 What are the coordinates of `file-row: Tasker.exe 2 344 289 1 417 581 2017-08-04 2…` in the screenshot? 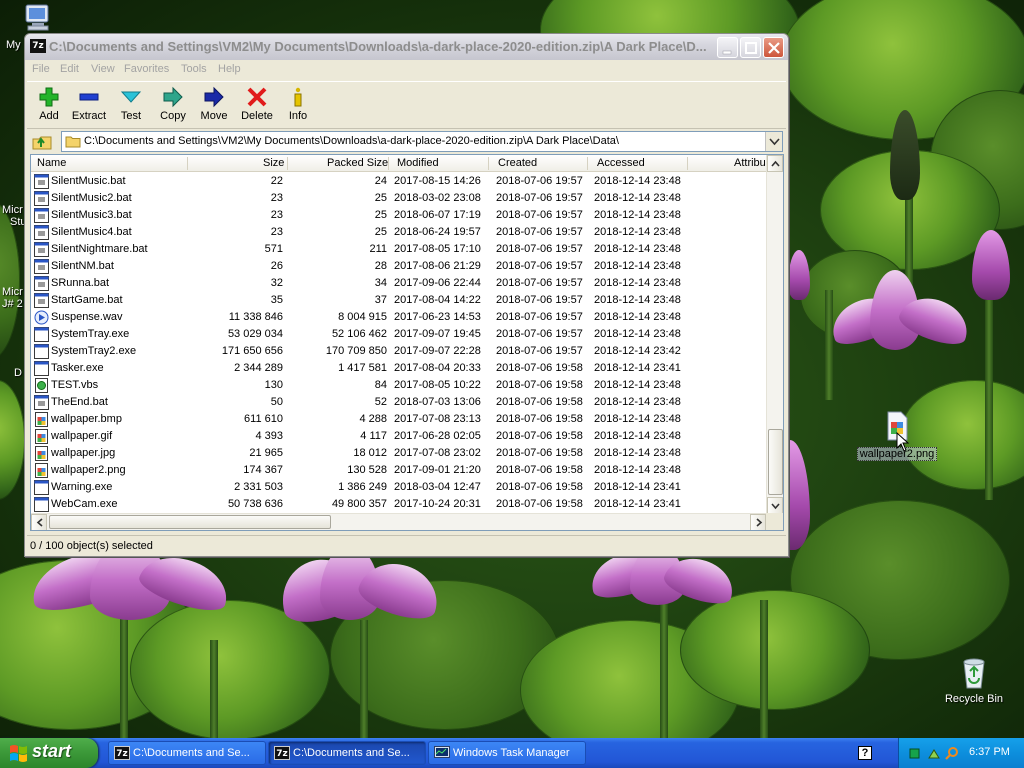 It's located at (399, 368).